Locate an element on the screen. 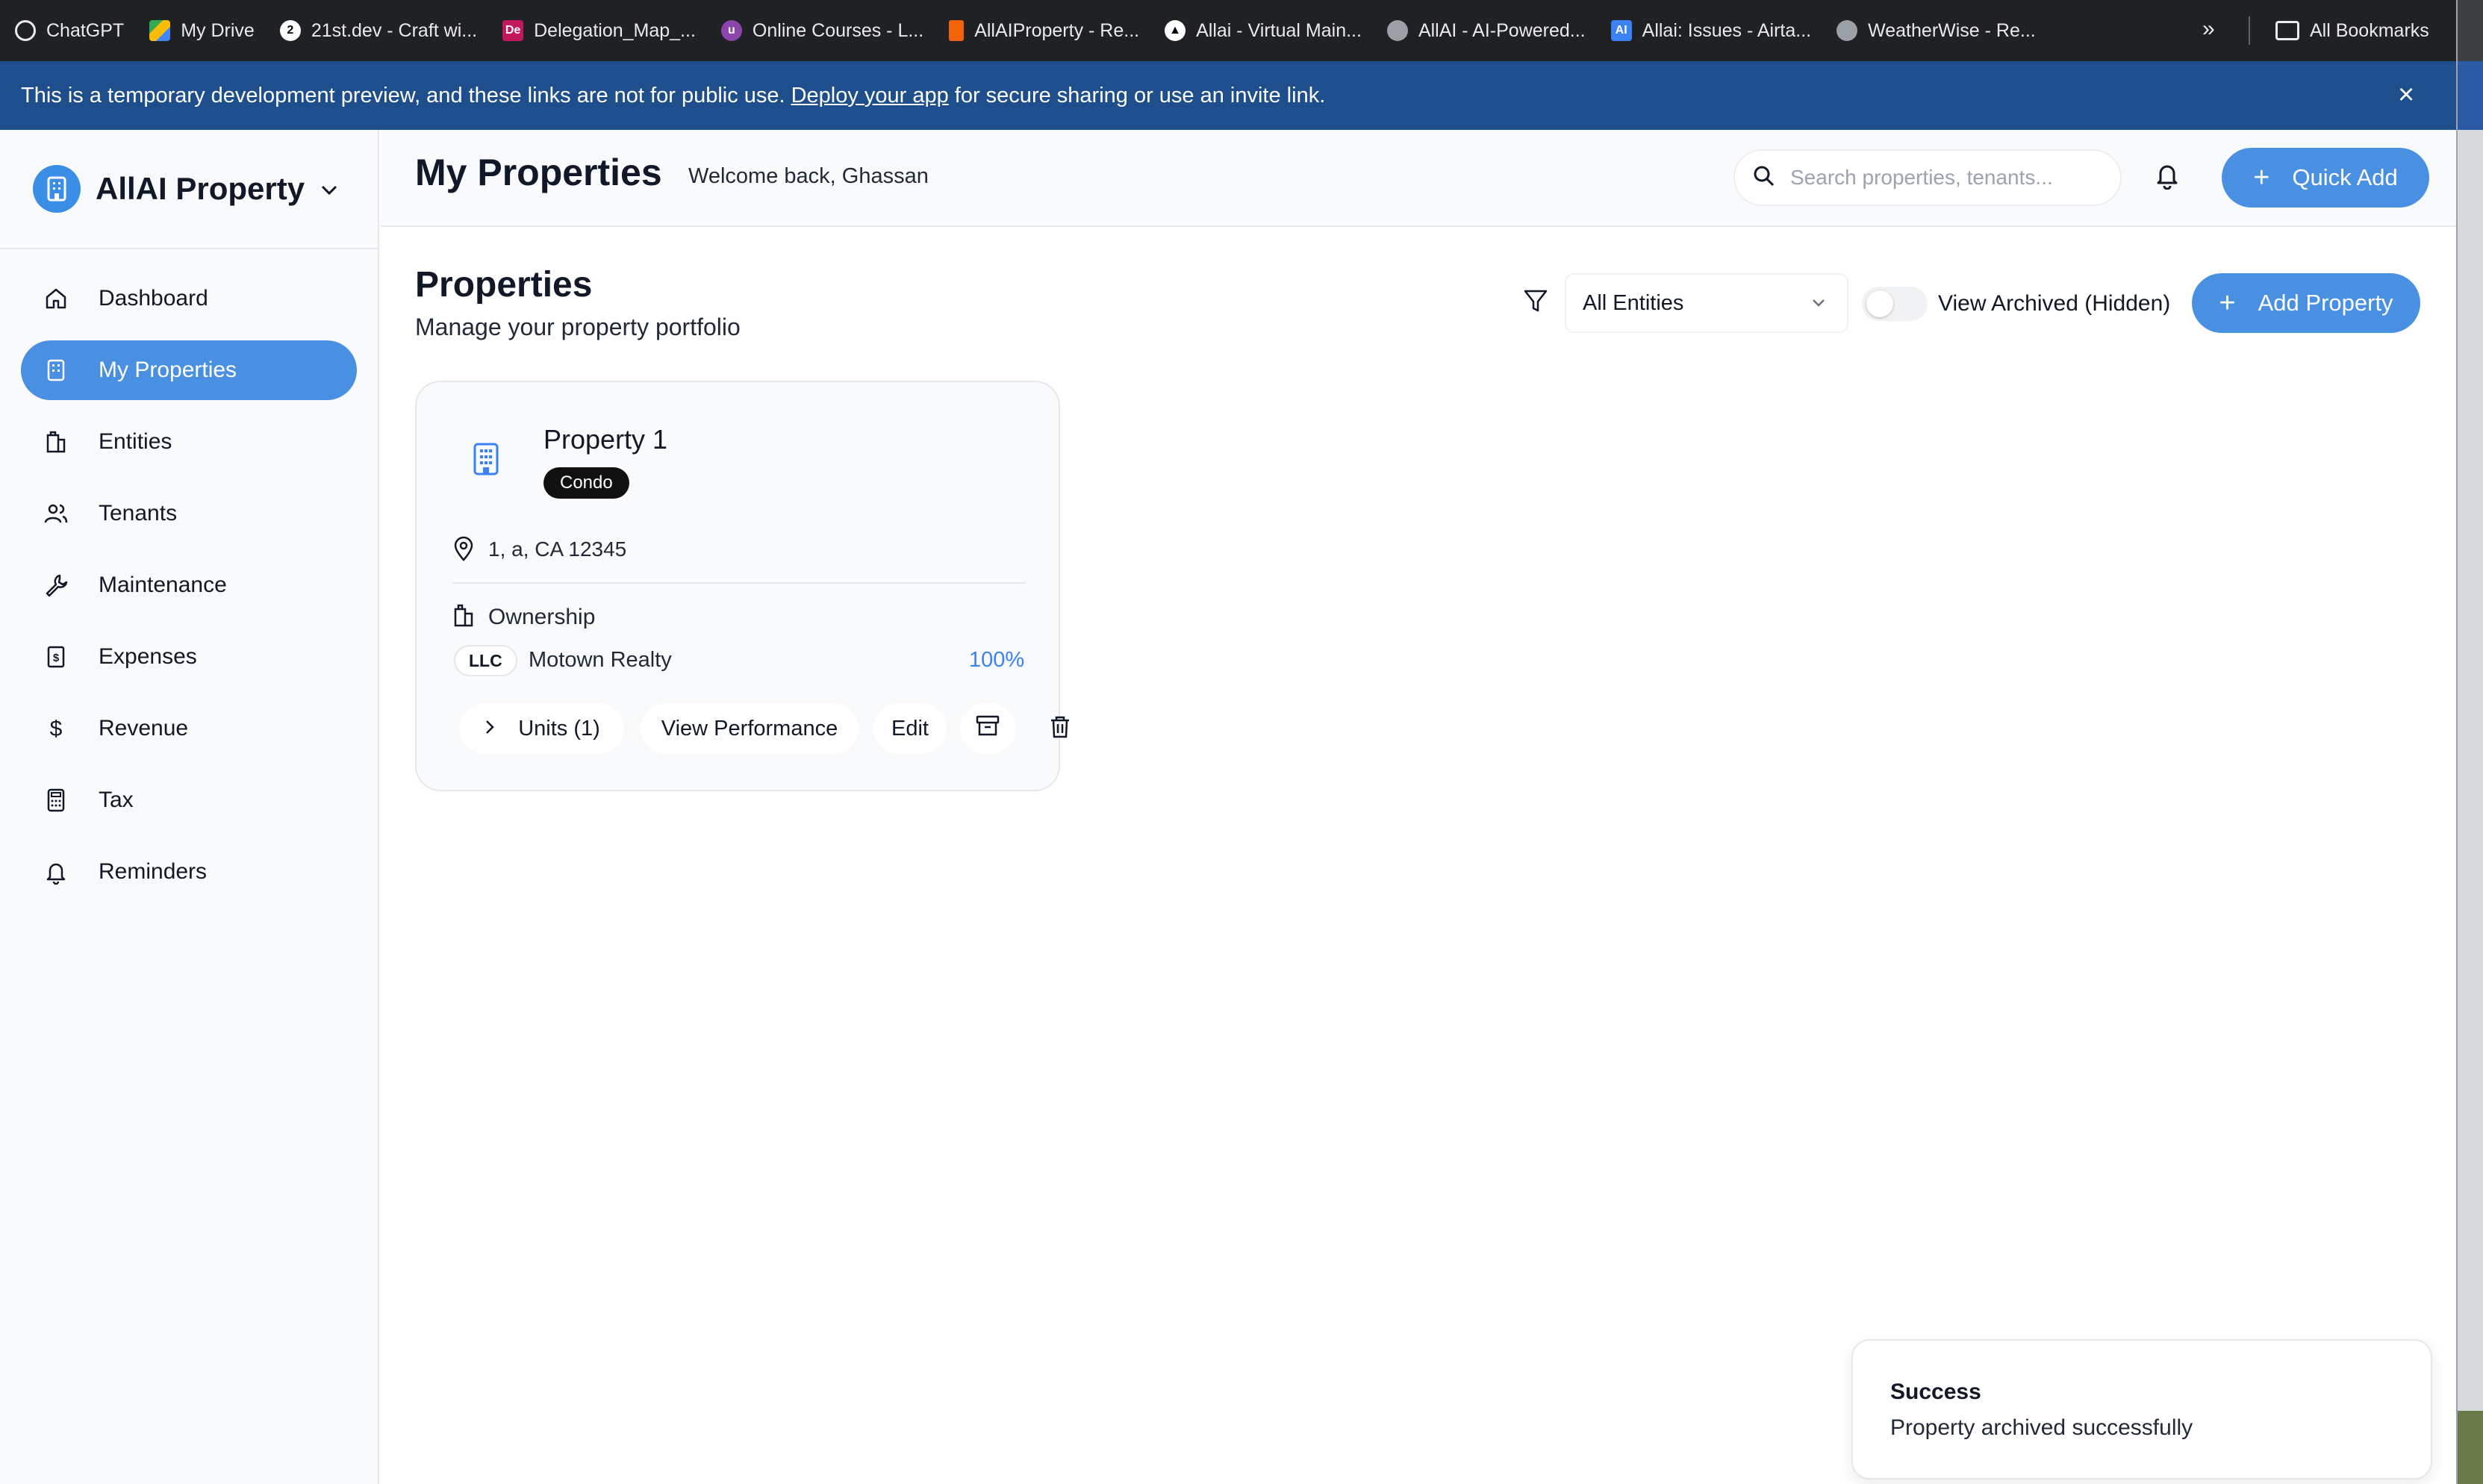 The image size is (2483, 1484). ownership-icon is located at coordinates (463, 617).